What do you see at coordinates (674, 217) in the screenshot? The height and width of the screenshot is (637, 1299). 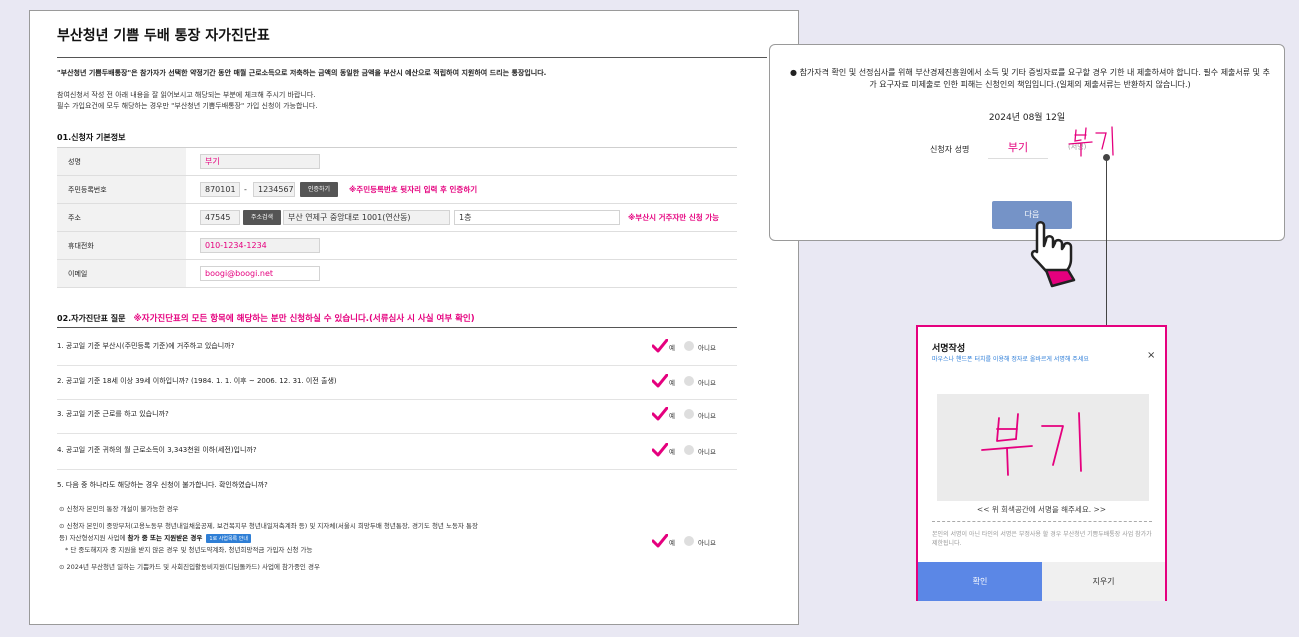 I see `address-note: ※부산시 거주자만 신청 가능` at bounding box center [674, 217].